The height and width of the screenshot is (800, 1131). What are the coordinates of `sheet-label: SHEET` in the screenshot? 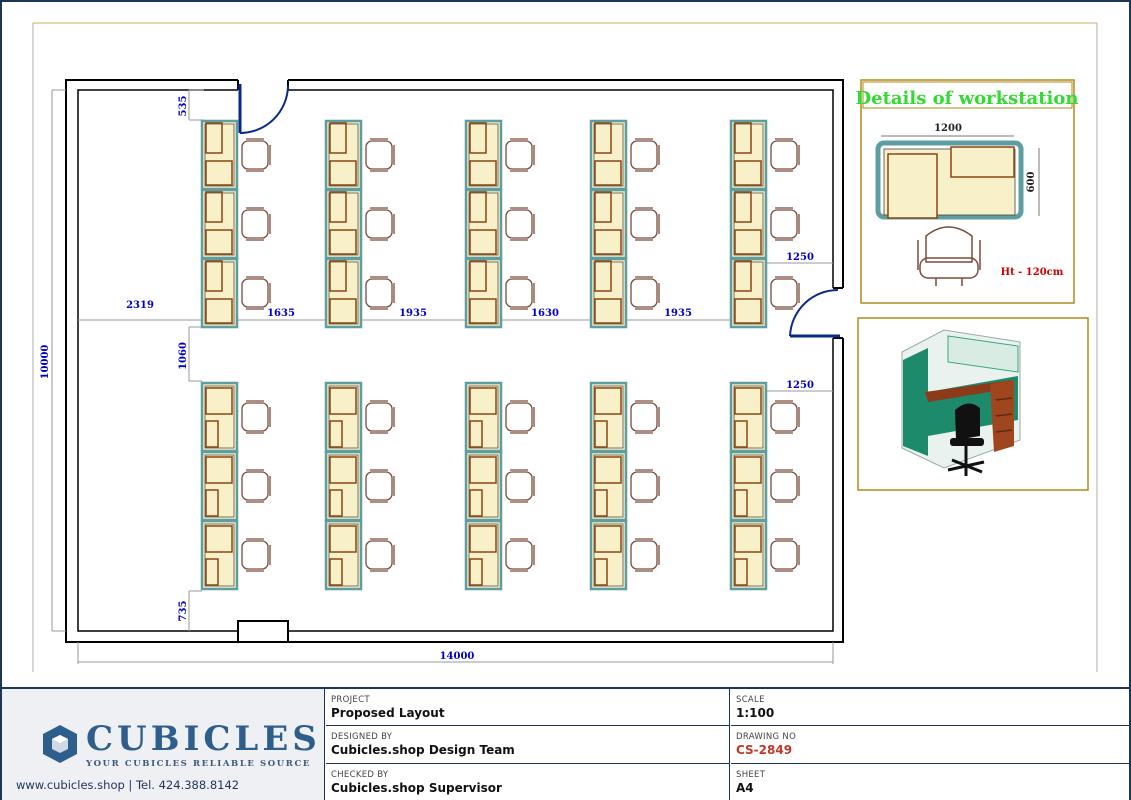 It's located at (751, 775).